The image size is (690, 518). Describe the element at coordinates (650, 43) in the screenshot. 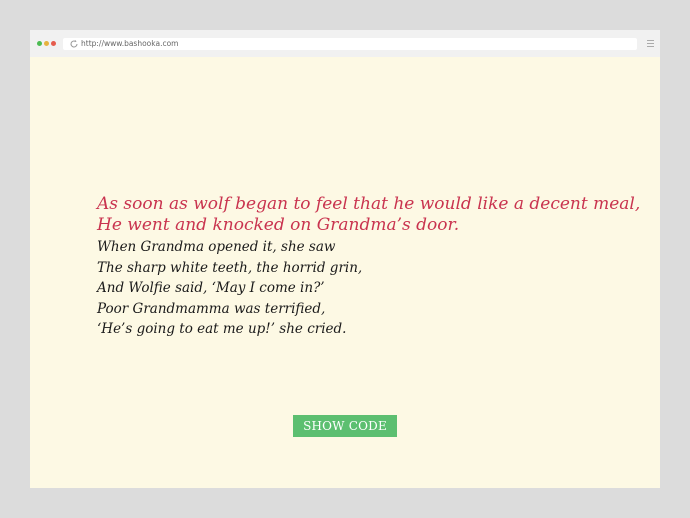

I see `hamburger-menu-icon` at that location.